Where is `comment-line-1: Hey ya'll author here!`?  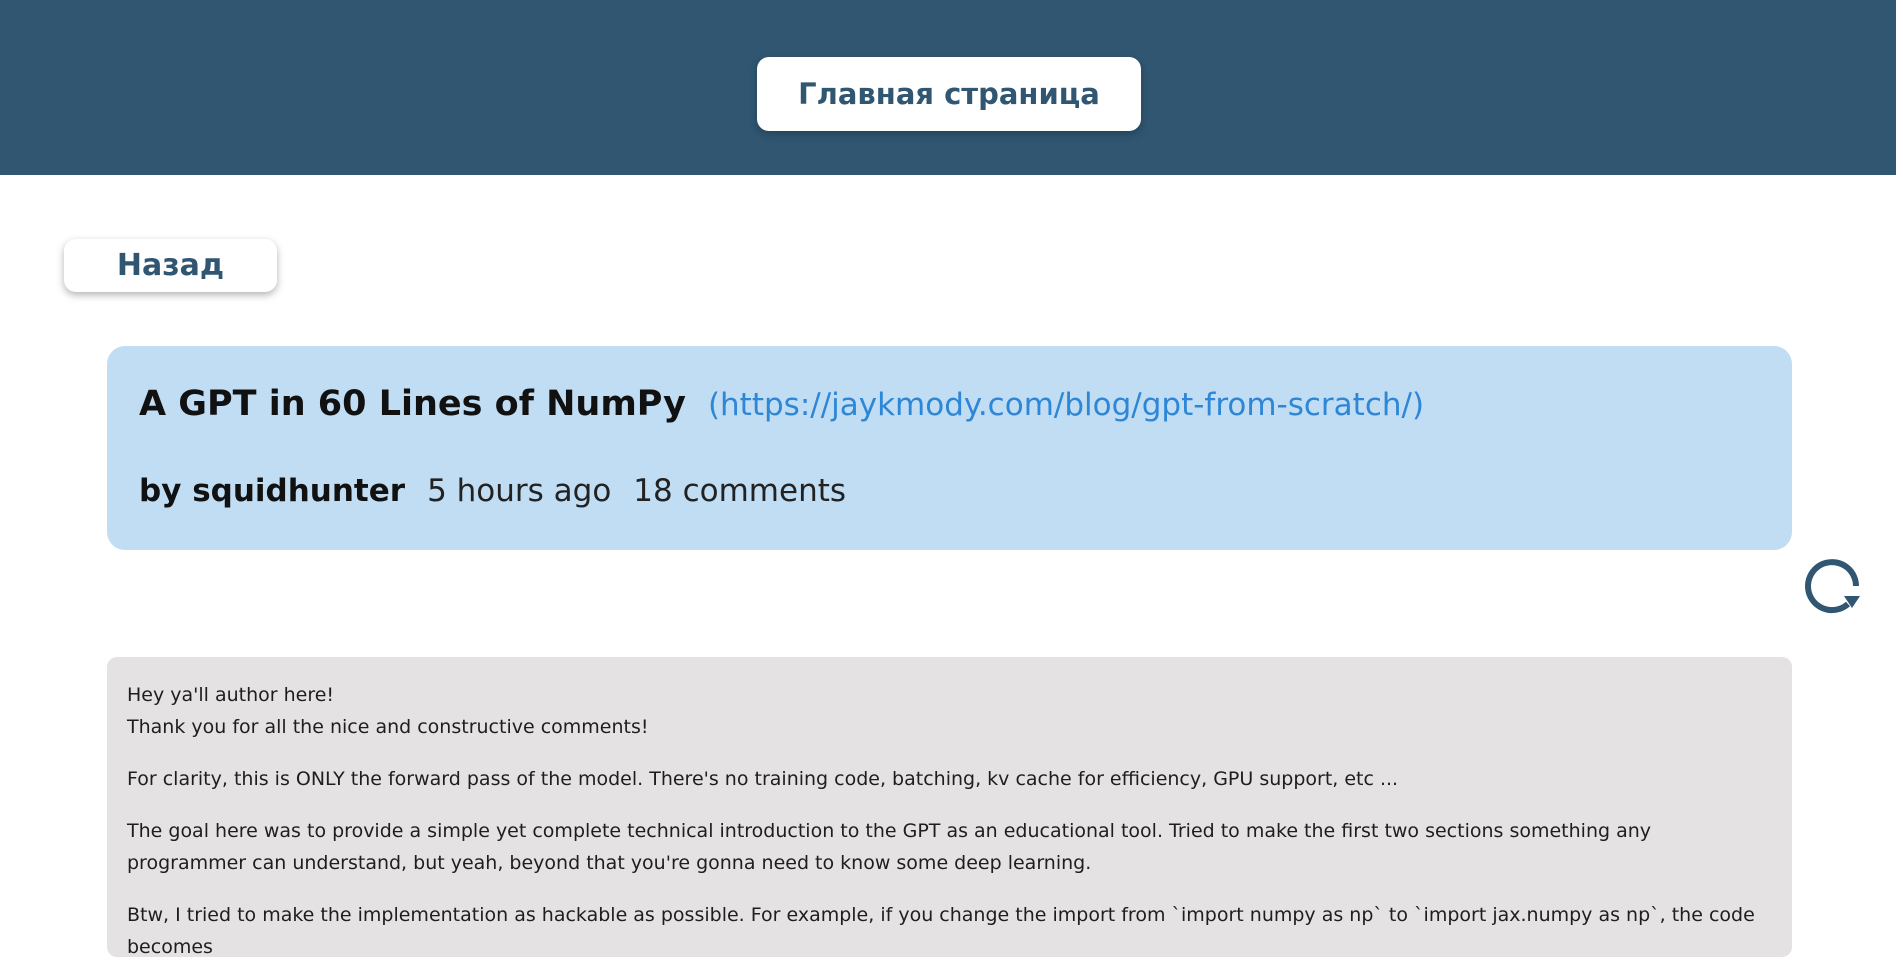 comment-line-1: Hey ya'll author here! is located at coordinates (231, 695).